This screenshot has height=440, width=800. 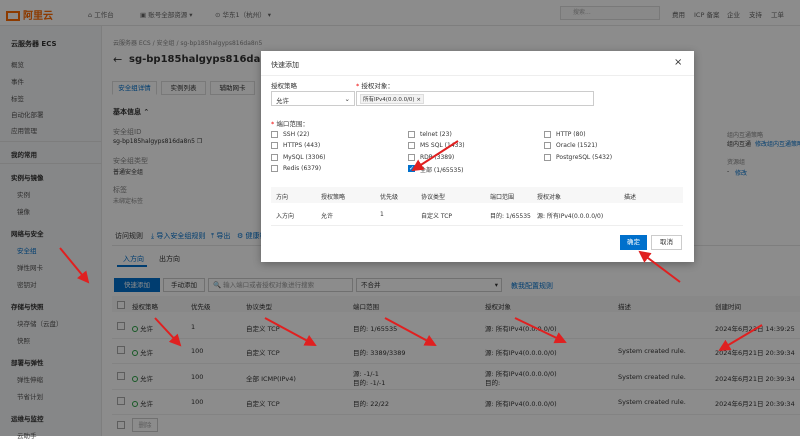 What do you see at coordinates (740, 338) in the screenshot?
I see `arrow-row-time` at bounding box center [740, 338].